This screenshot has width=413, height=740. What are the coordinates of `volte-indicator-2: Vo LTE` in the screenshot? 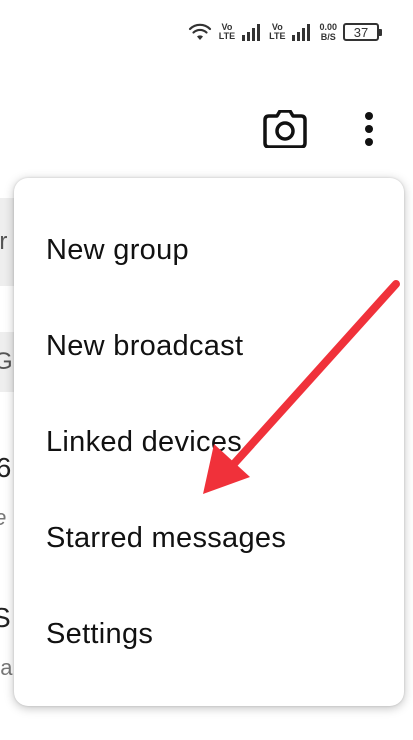 It's located at (277, 32).